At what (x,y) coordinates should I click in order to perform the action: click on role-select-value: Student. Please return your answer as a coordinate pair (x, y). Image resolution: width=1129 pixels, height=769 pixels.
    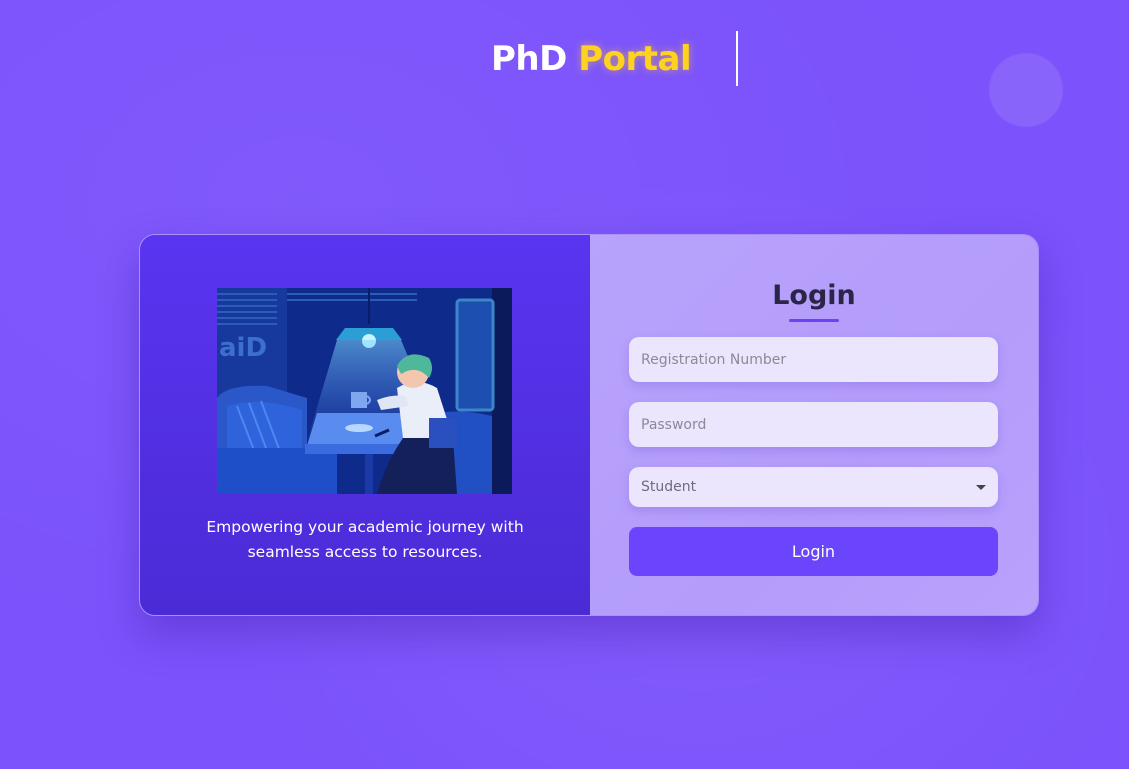
    Looking at the image, I should click on (669, 487).